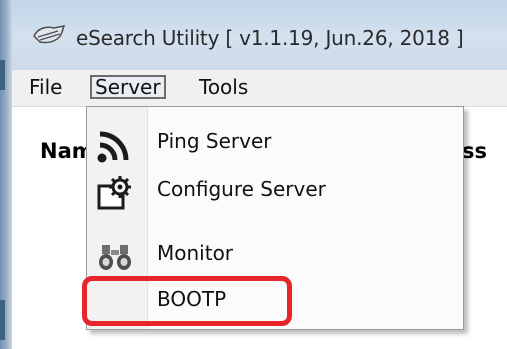 This screenshot has height=349, width=507. Describe the element at coordinates (214, 141) in the screenshot. I see `menu-item-label: Ping Server` at that location.